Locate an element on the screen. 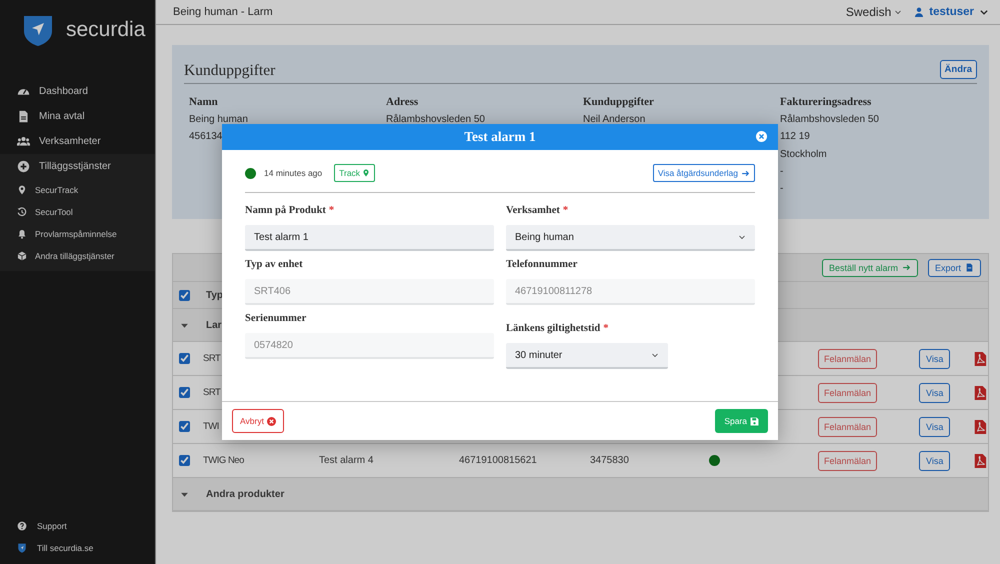  modal-title: Test alarm 1 is located at coordinates (500, 137).